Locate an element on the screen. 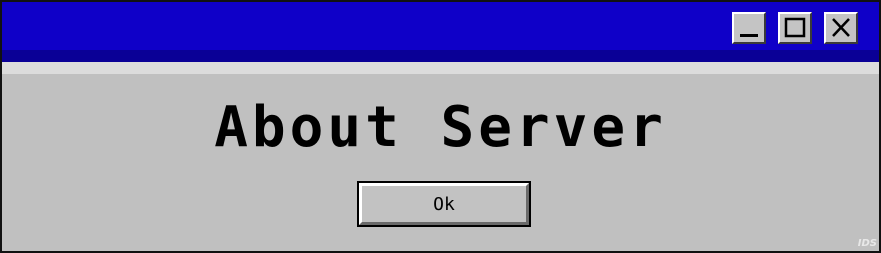 The width and height of the screenshot is (881, 253). maximize-icon is located at coordinates (795, 27).